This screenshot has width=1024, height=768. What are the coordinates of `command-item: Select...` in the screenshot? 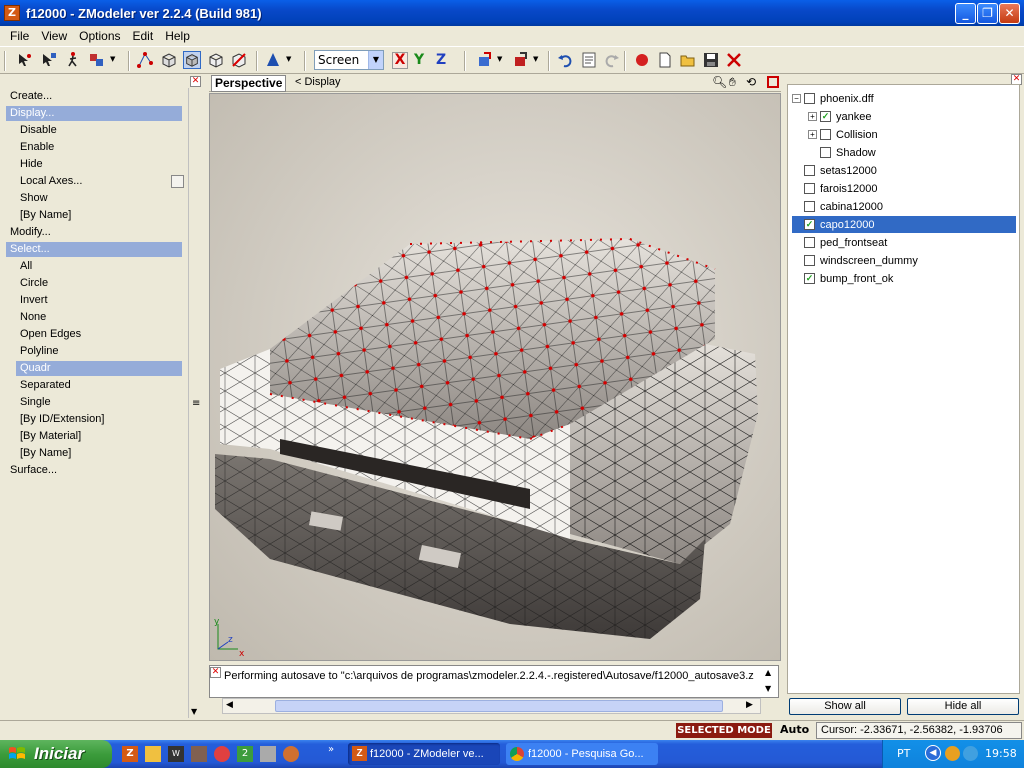 It's located at (94, 249).